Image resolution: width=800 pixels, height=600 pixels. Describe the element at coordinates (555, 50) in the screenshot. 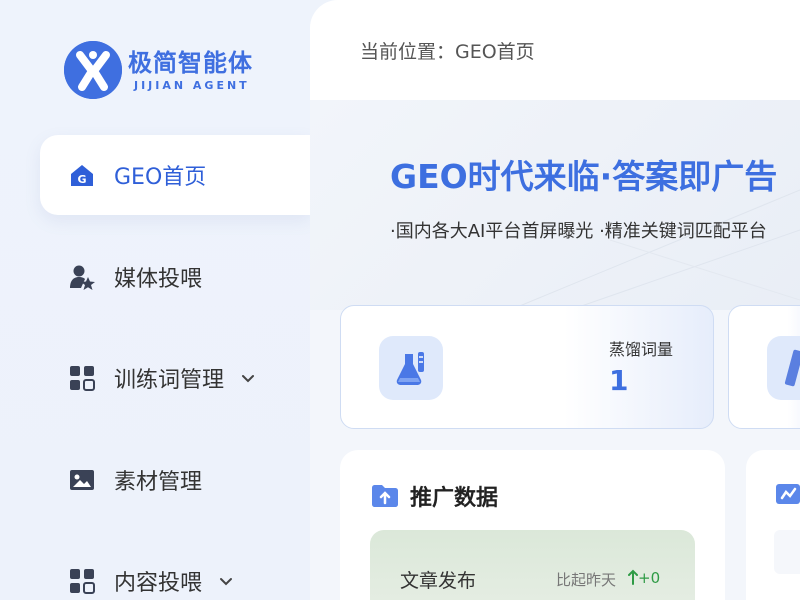

I see `top-bar: 当前位置：GEO首页` at that location.